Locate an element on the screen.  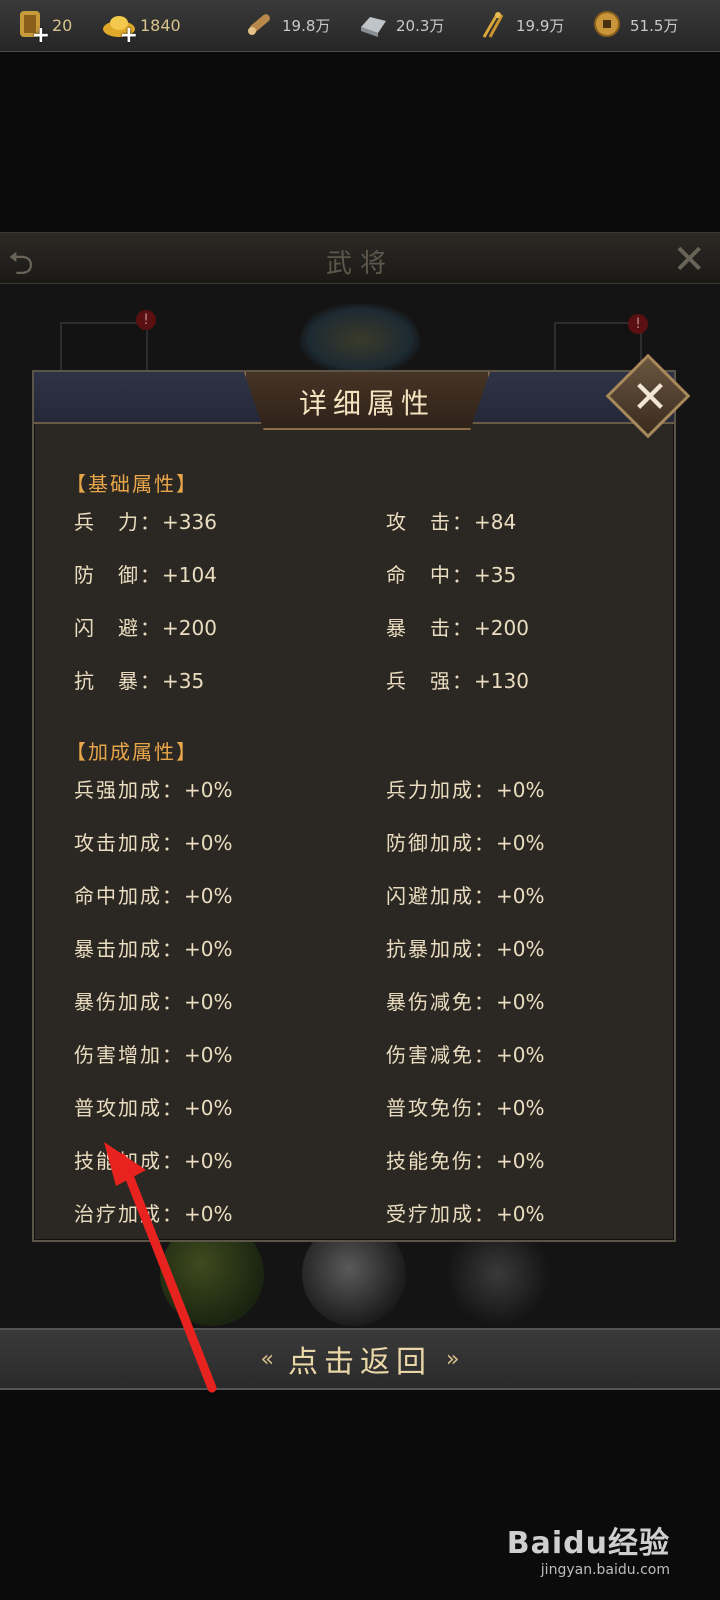
add-gold-icon: + is located at coordinates (129, 36).